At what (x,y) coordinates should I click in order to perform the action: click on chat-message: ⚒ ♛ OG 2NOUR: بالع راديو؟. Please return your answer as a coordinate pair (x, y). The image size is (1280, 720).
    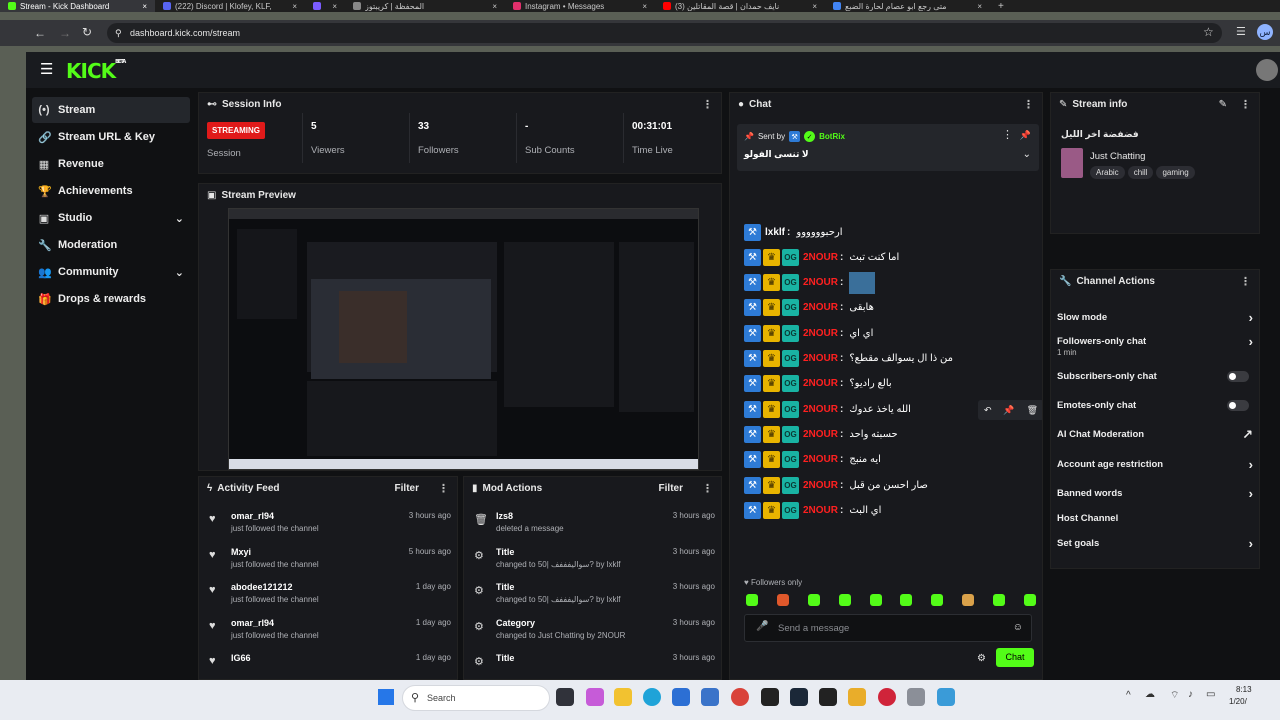
    Looking at the image, I should click on (818, 384).